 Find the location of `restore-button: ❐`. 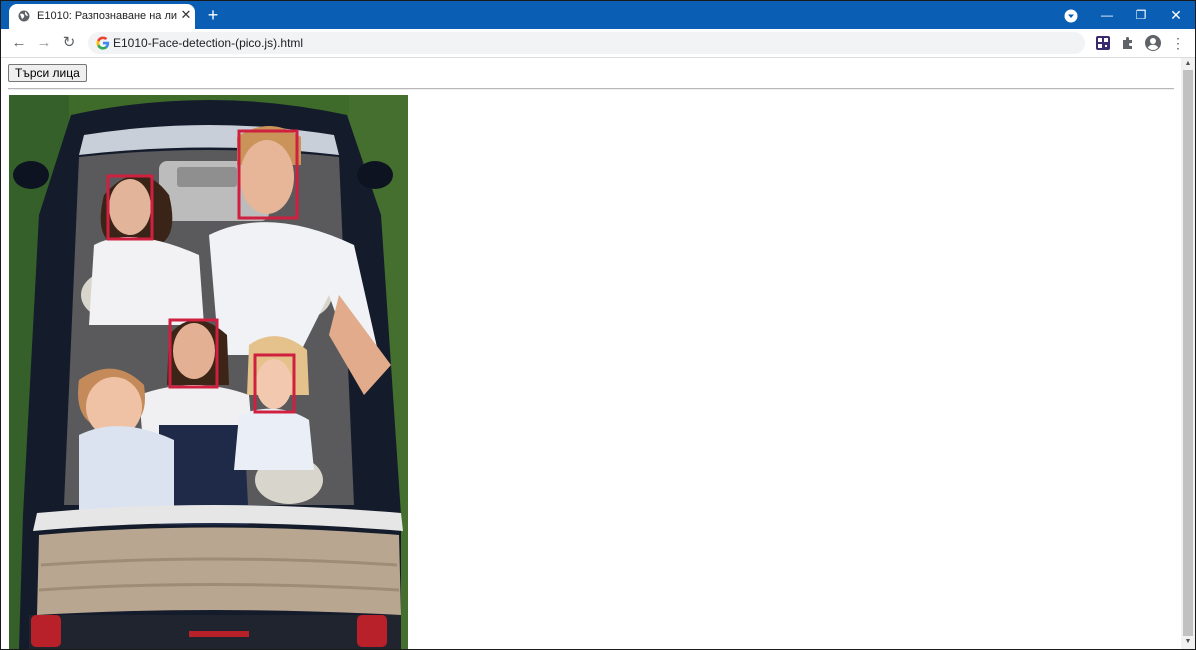

restore-button: ❐ is located at coordinates (1141, 15).